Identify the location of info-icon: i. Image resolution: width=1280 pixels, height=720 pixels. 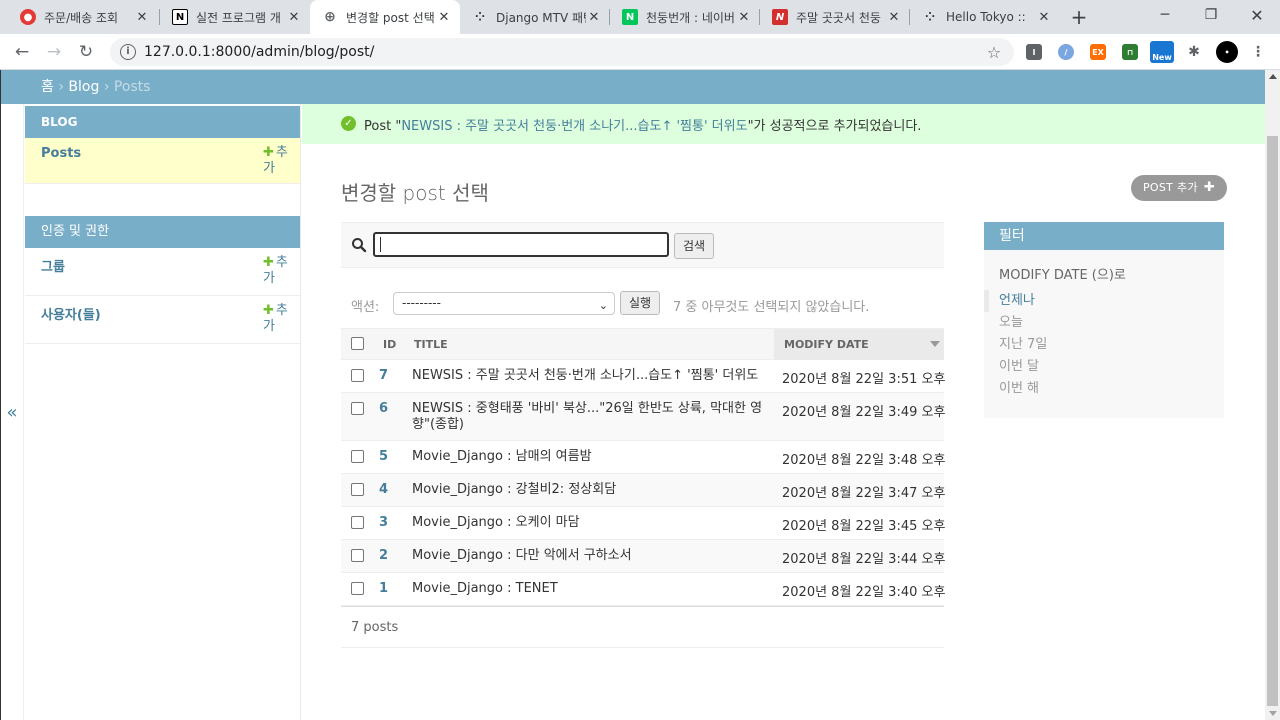
(128, 52).